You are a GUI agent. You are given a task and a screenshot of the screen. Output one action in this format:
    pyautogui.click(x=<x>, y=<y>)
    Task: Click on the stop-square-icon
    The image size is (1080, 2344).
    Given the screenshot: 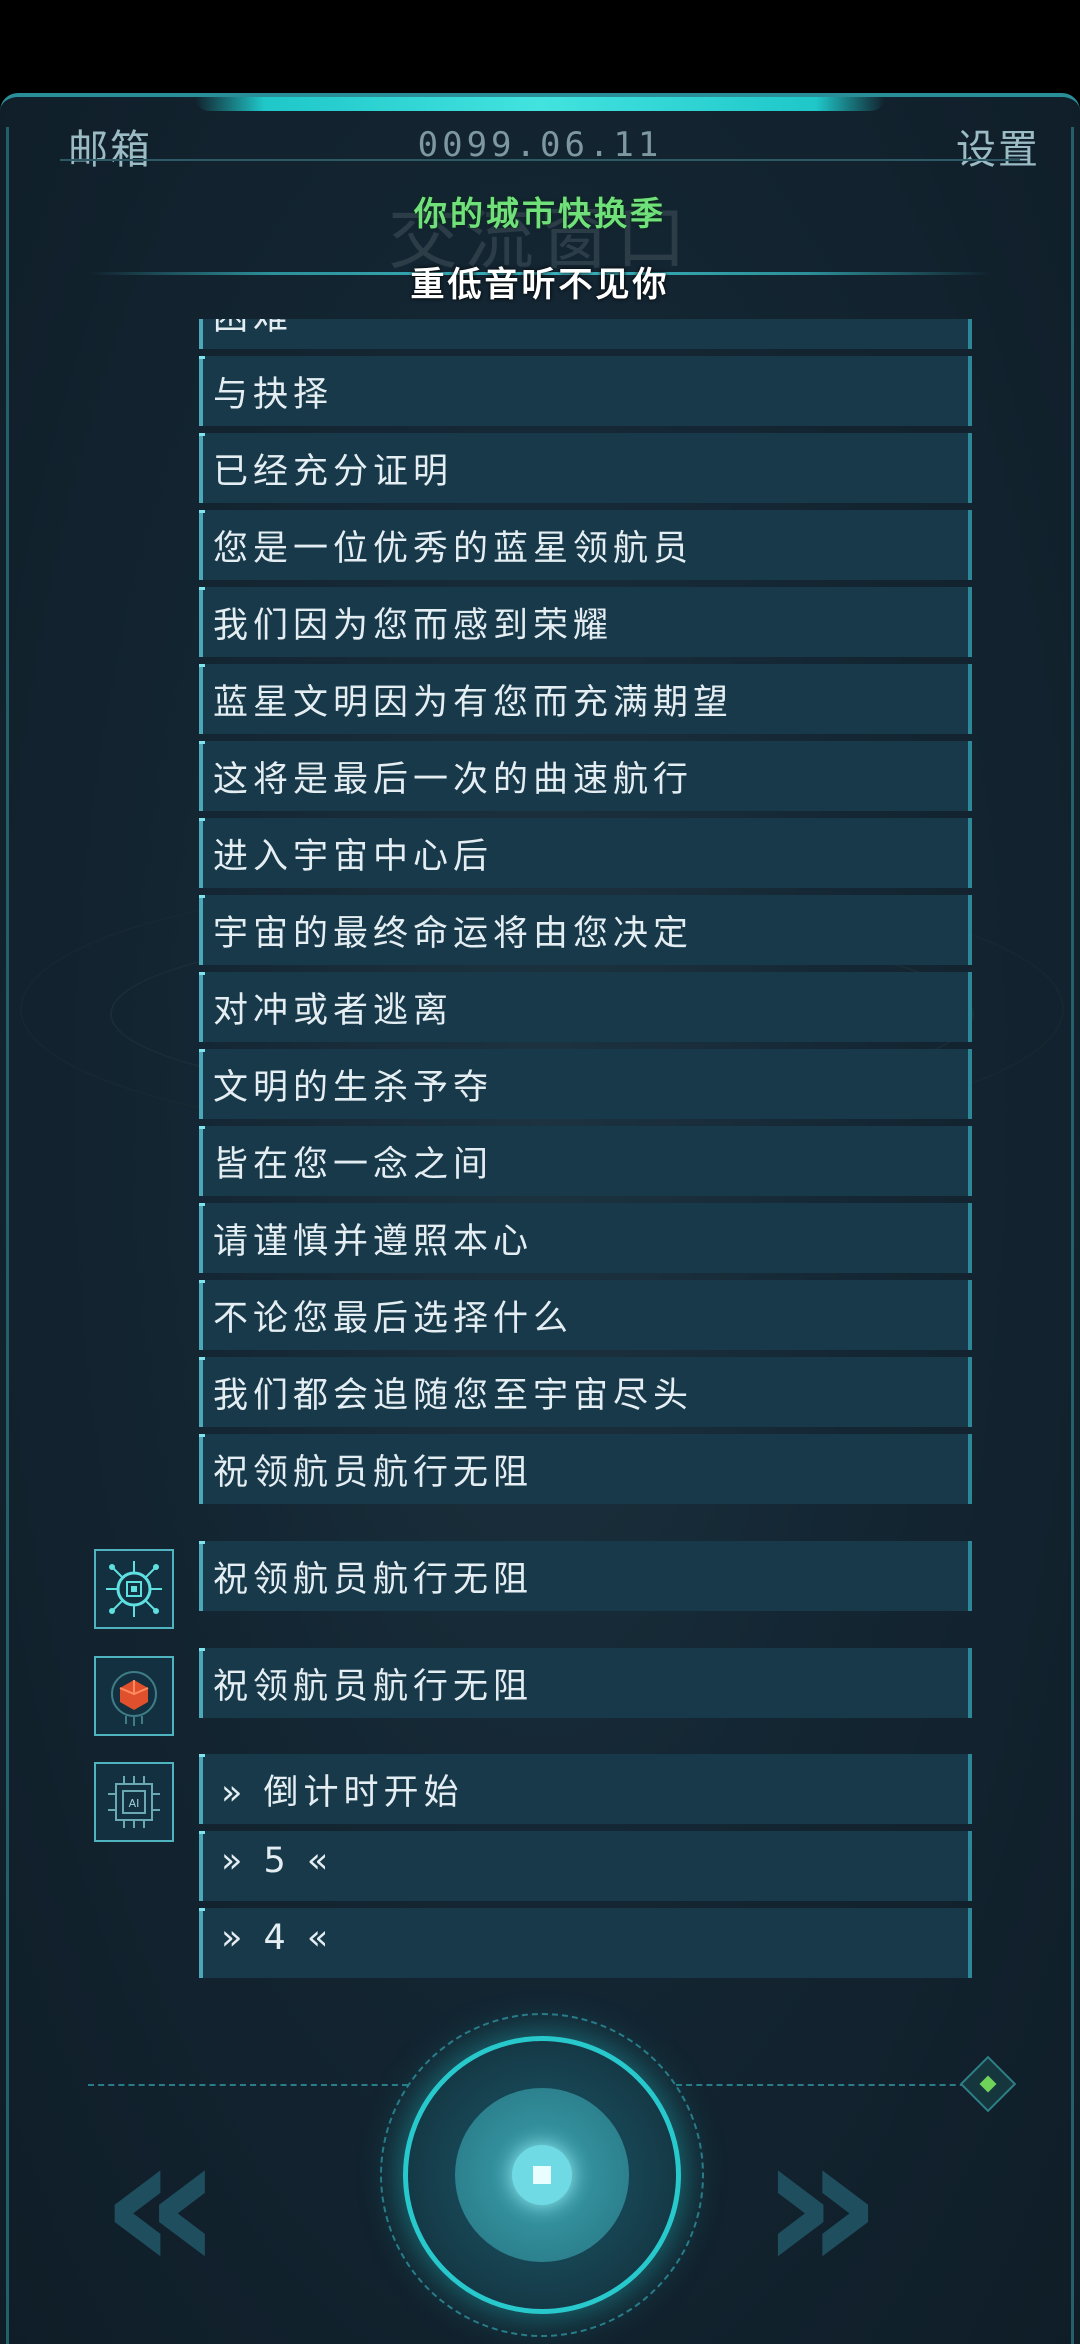 What is the action you would take?
    pyautogui.click(x=542, y=2175)
    